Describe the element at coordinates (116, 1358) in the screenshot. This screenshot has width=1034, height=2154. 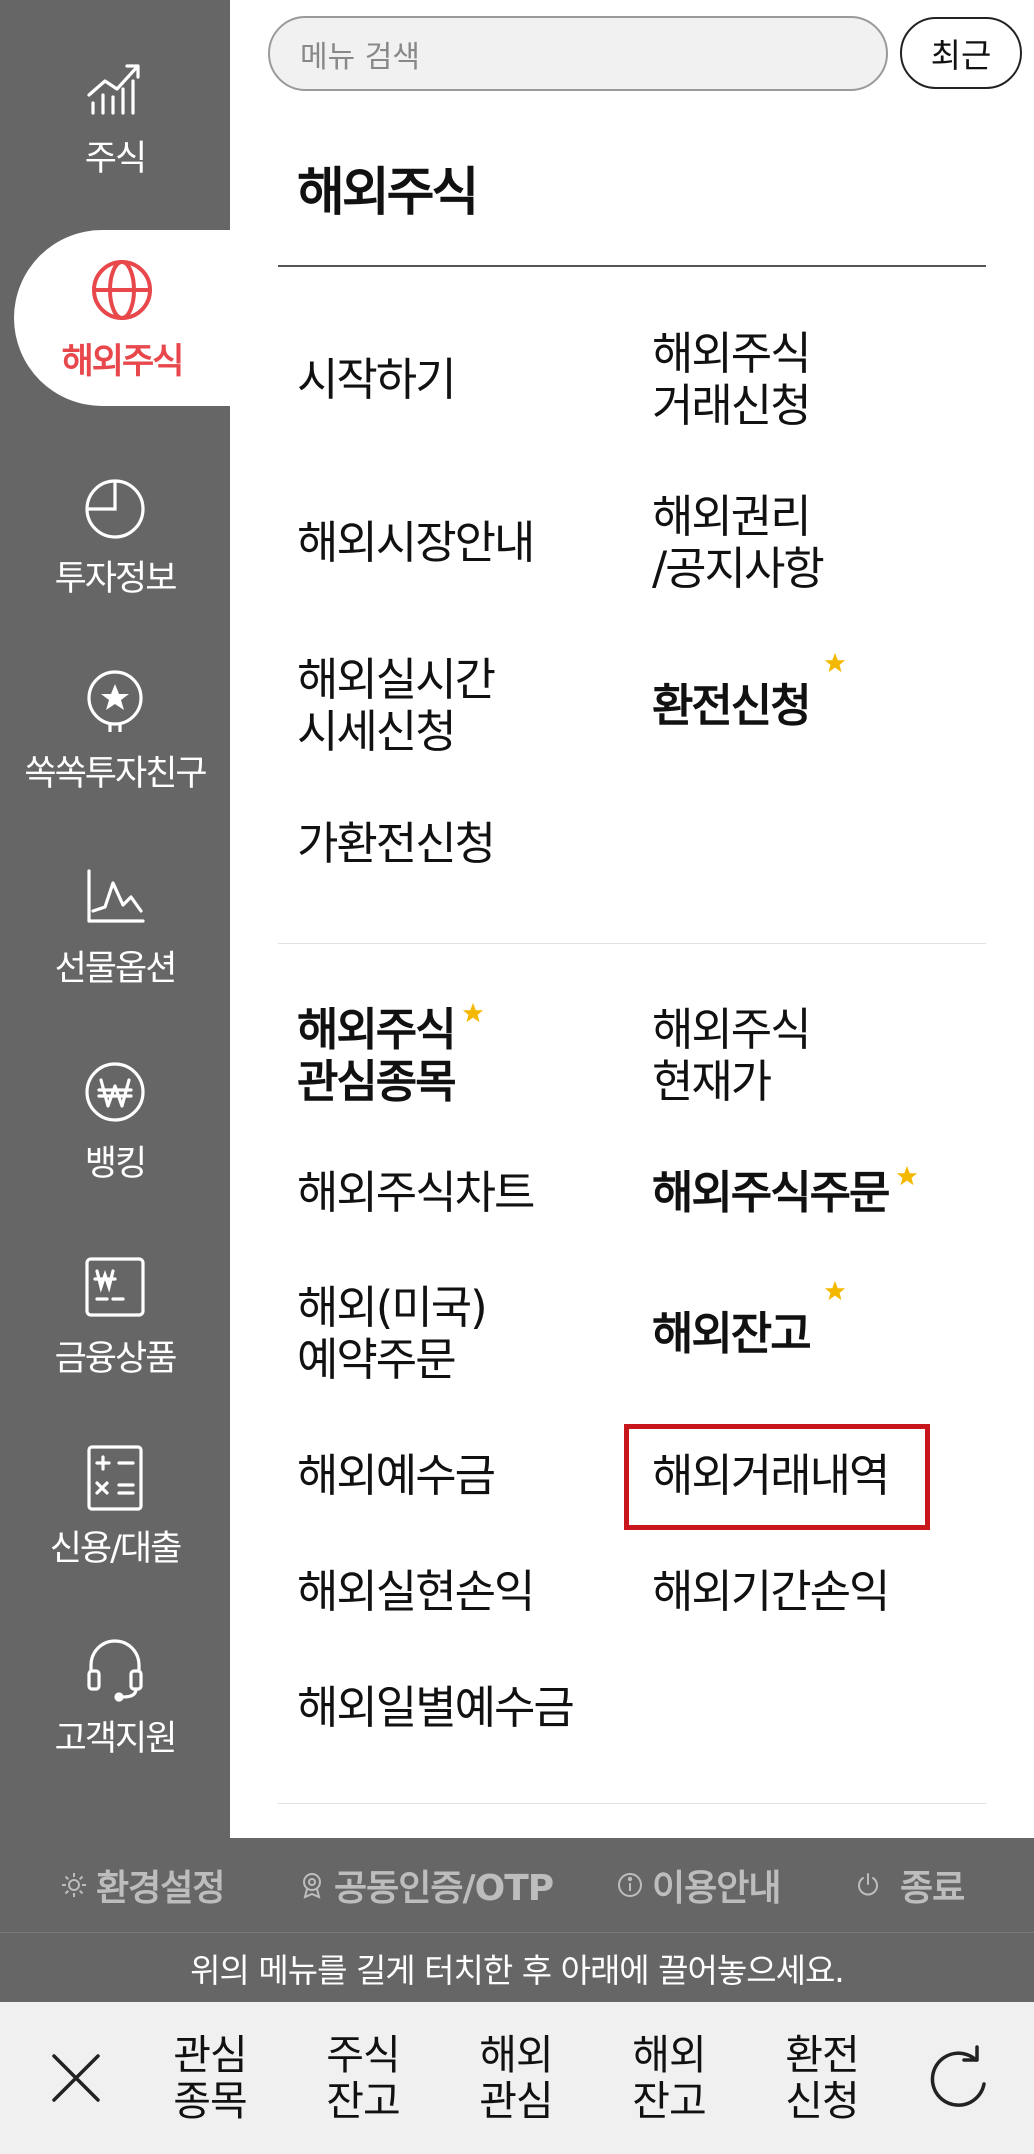
I see `sidebar-item-label: 금융상품` at that location.